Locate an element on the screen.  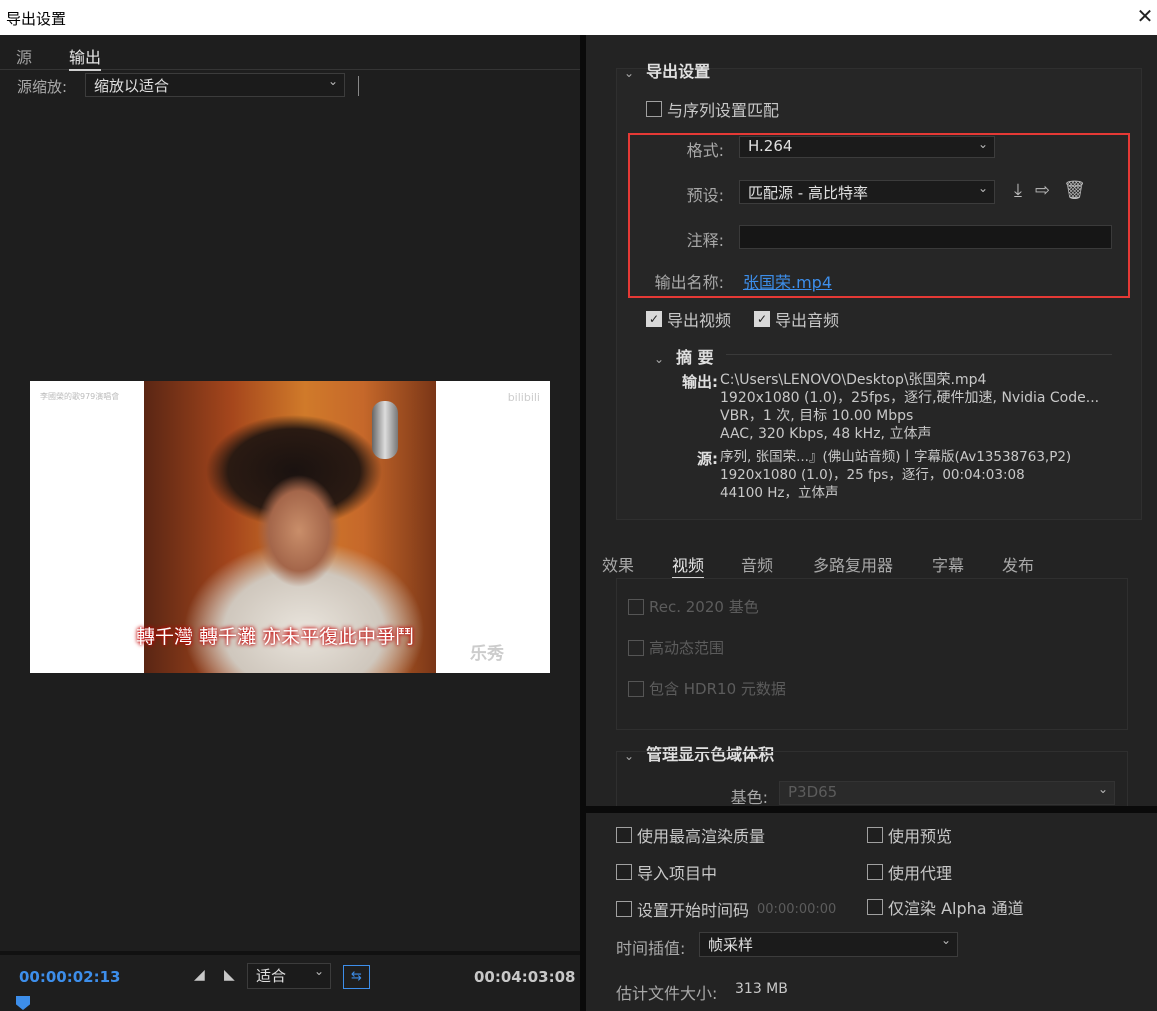
alpha-only-checkbox: 仅渲染 Alpha 通道 is located at coordinates (945, 907).